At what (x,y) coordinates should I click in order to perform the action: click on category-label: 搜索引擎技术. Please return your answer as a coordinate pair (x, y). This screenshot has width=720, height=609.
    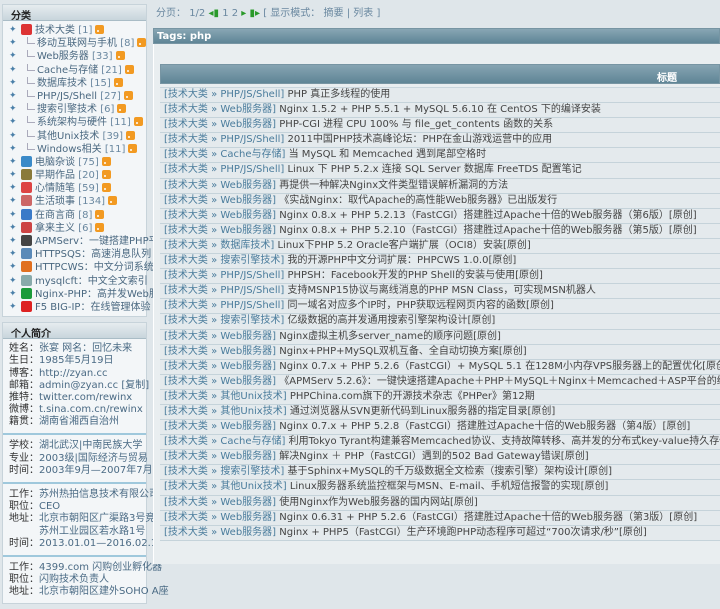
    Looking at the image, I should click on (67, 109).